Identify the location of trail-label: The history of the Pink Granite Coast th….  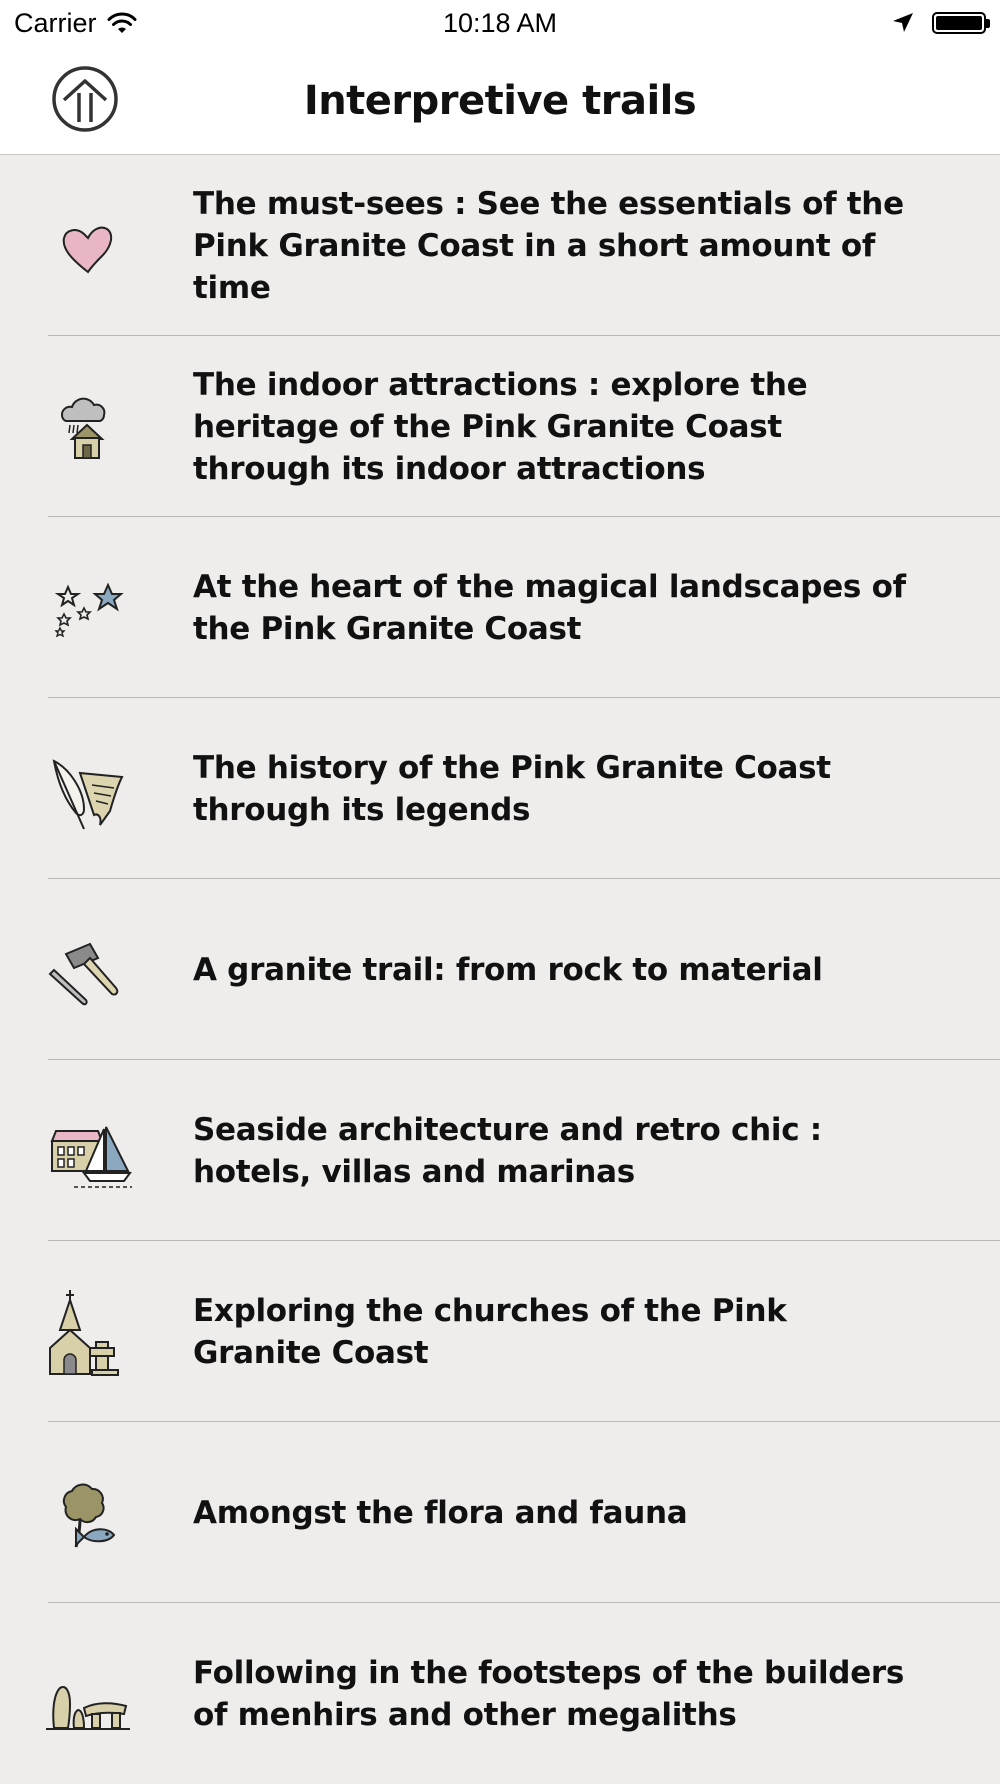
(512, 788).